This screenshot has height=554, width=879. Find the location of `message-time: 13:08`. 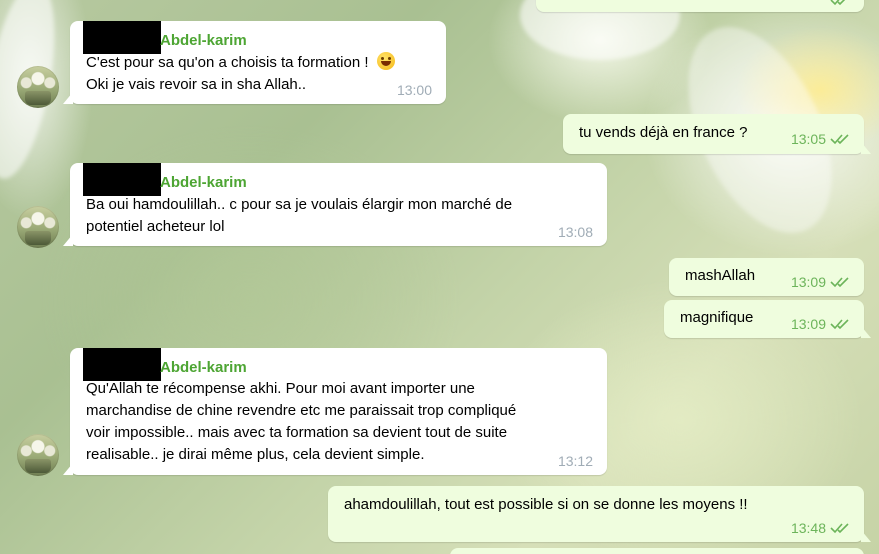

message-time: 13:08 is located at coordinates (575, 232).